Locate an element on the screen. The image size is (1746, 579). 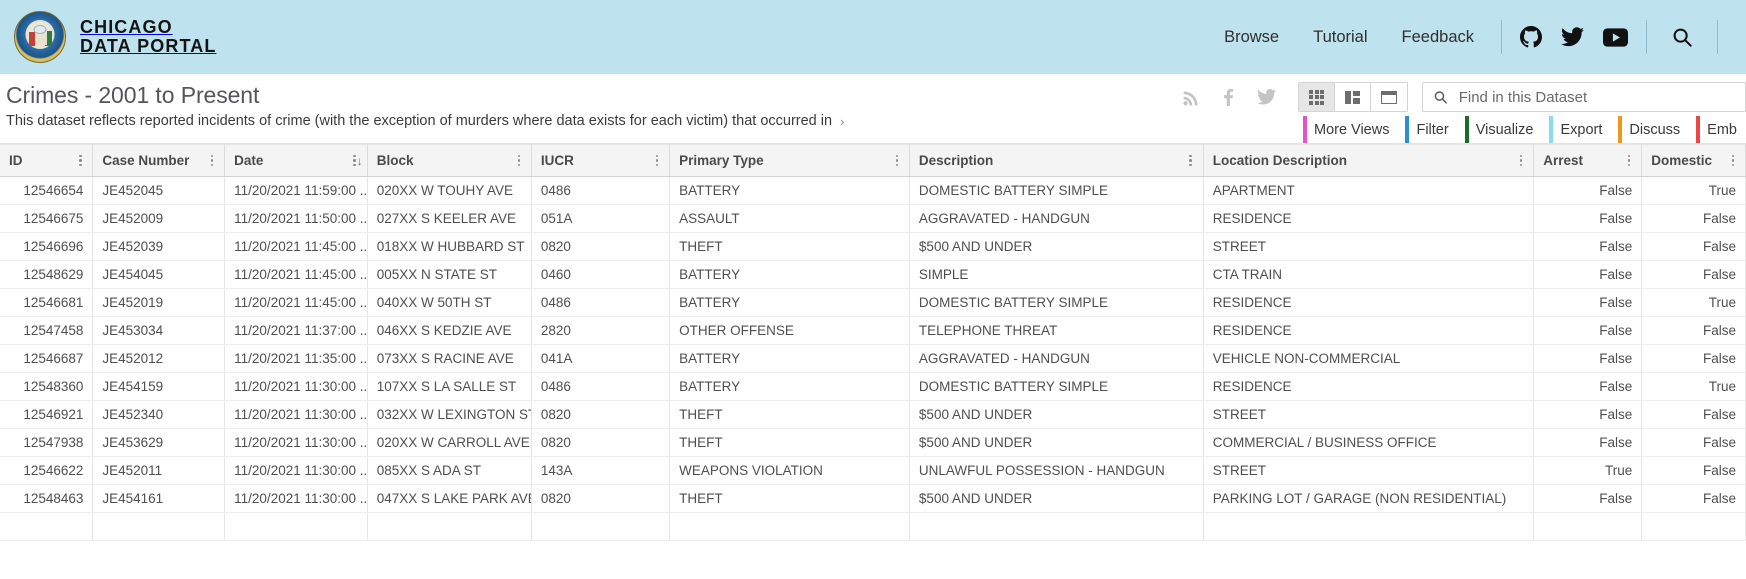
site-search-icon is located at coordinates (1682, 37).